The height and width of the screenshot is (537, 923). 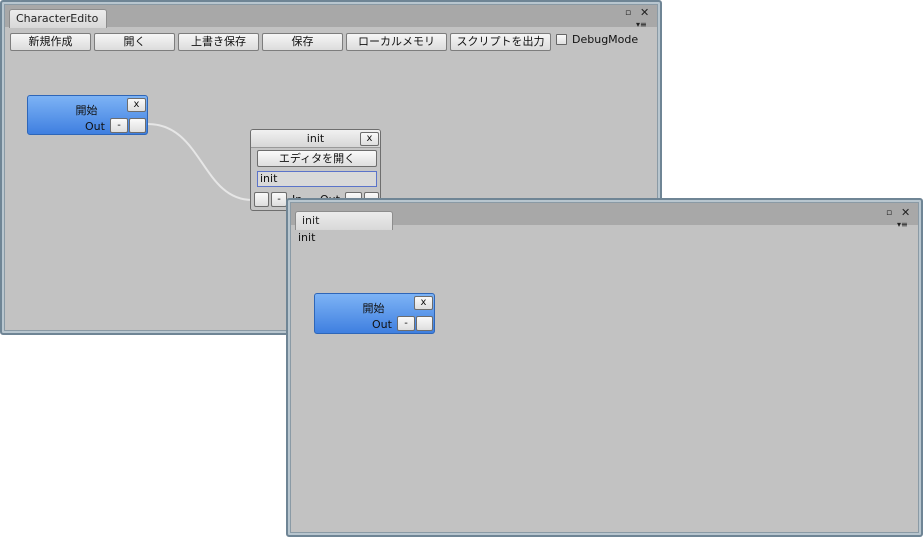 What do you see at coordinates (95, 126) in the screenshot?
I see `start-node-out-label: Out` at bounding box center [95, 126].